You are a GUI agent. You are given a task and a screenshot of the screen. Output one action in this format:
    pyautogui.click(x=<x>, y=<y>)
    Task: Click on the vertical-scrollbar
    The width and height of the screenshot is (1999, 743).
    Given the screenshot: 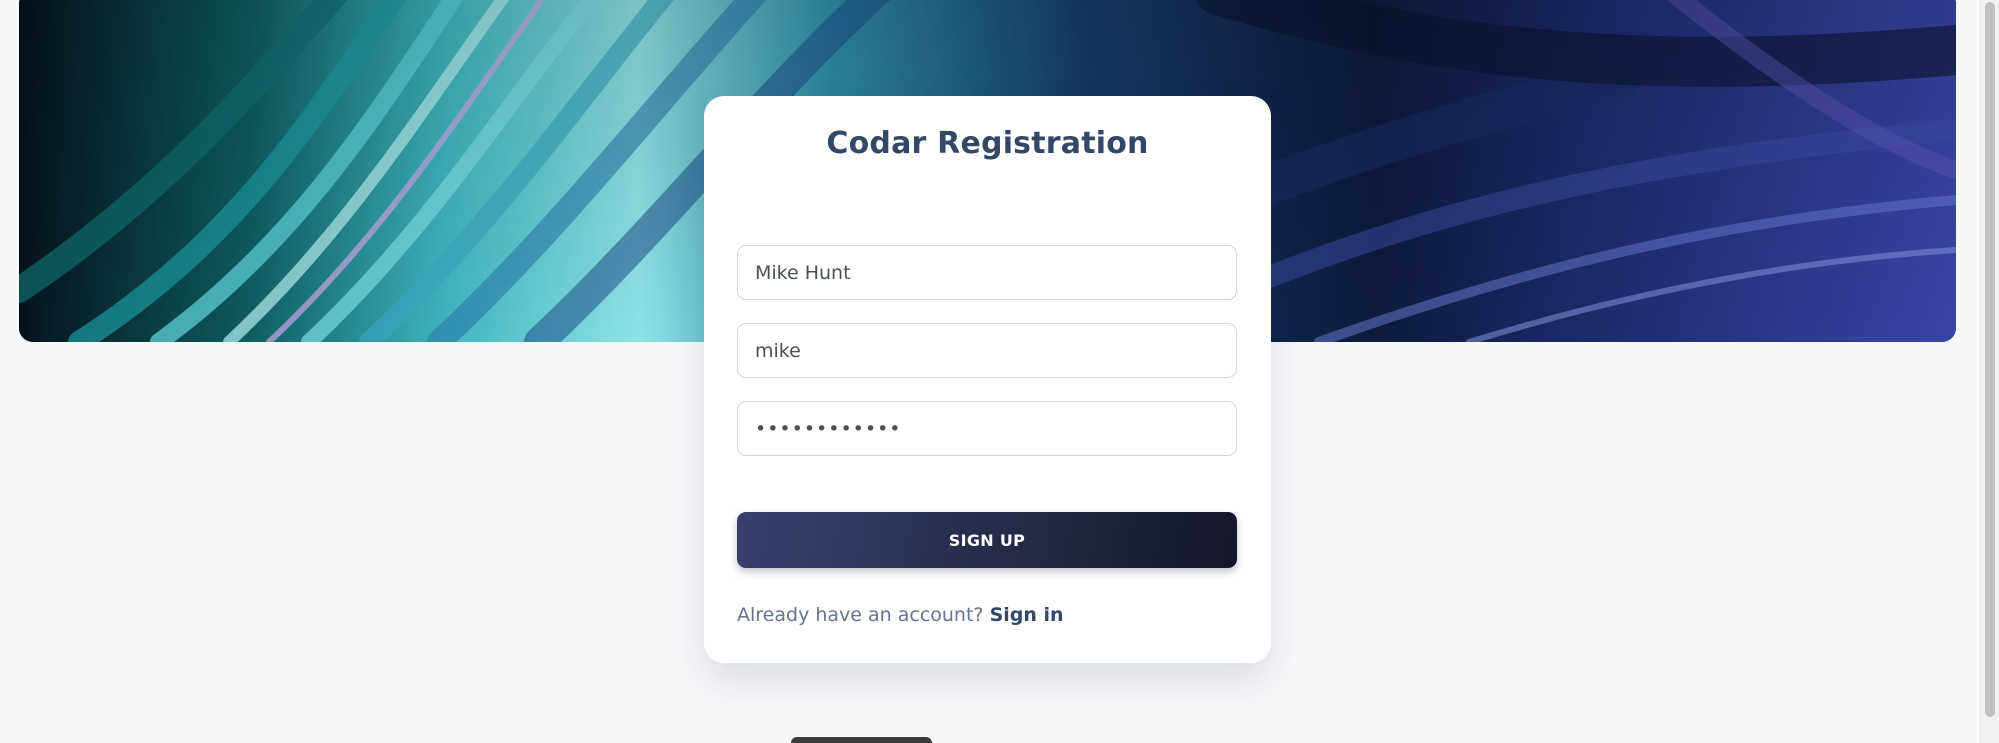 What is the action you would take?
    pyautogui.click(x=1989, y=371)
    